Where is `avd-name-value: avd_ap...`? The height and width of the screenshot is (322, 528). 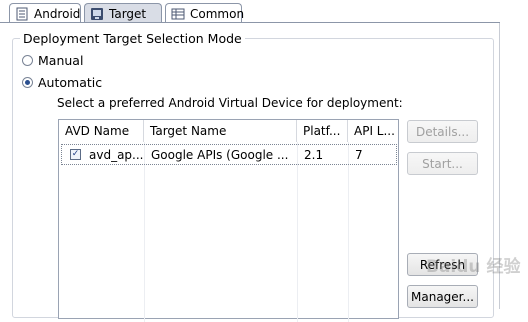
avd-name-value: avd_ap... is located at coordinates (116, 154).